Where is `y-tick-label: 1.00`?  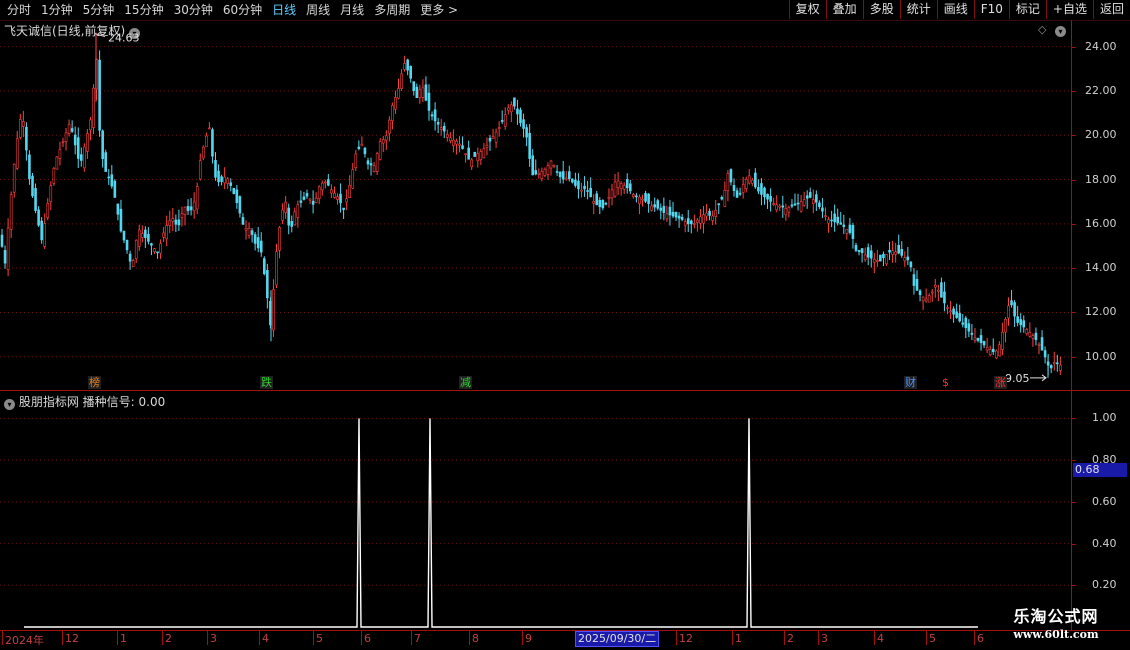
y-tick-label: 1.00 is located at coordinates (1104, 418).